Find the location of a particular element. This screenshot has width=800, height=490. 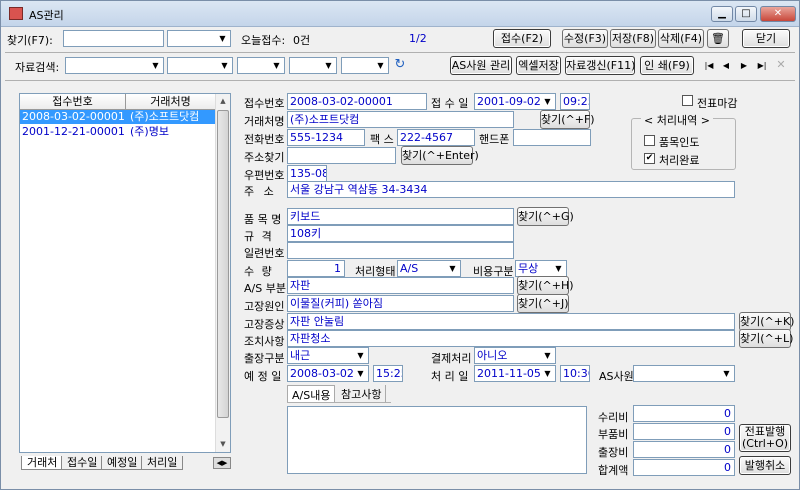

spec-field: 108키 is located at coordinates (400, 233).